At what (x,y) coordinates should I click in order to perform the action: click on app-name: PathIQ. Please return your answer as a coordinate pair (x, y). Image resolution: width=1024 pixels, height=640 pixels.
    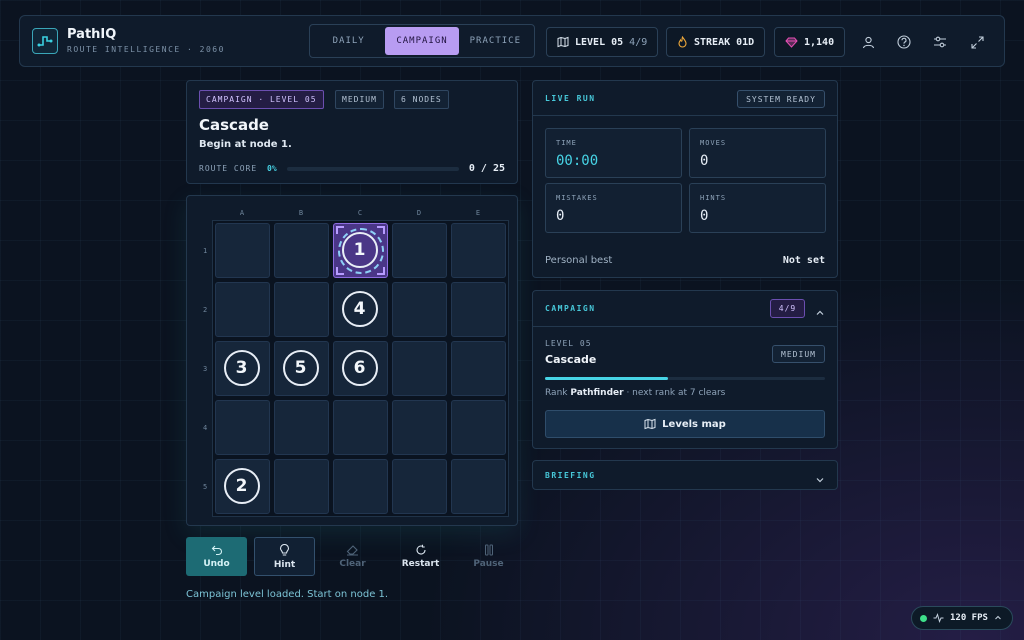
    Looking at the image, I should click on (92, 34).